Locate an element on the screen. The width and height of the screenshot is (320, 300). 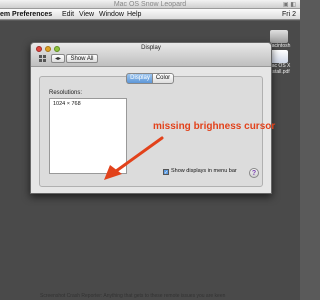
resolutions-label: Resolutions: is located at coordinates (66, 93).